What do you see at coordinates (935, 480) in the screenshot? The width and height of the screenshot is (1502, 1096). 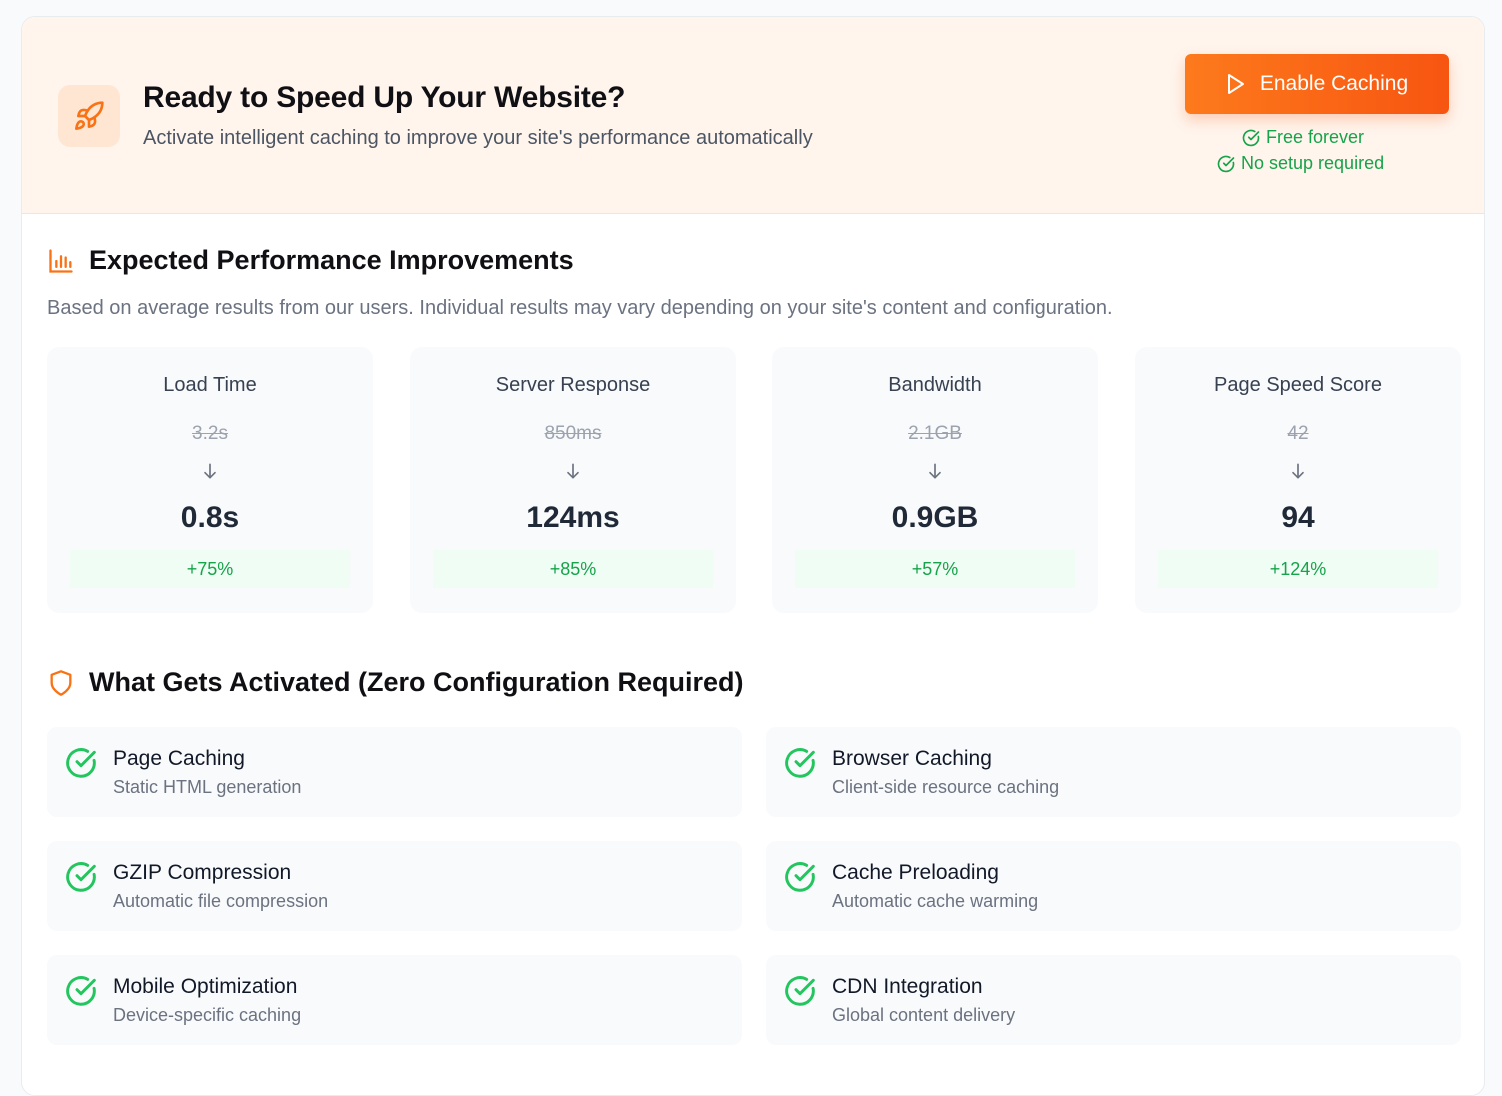 I see `metric-card-bandwidth: Bandwidth 2.1GB 0.9GB +57%` at bounding box center [935, 480].